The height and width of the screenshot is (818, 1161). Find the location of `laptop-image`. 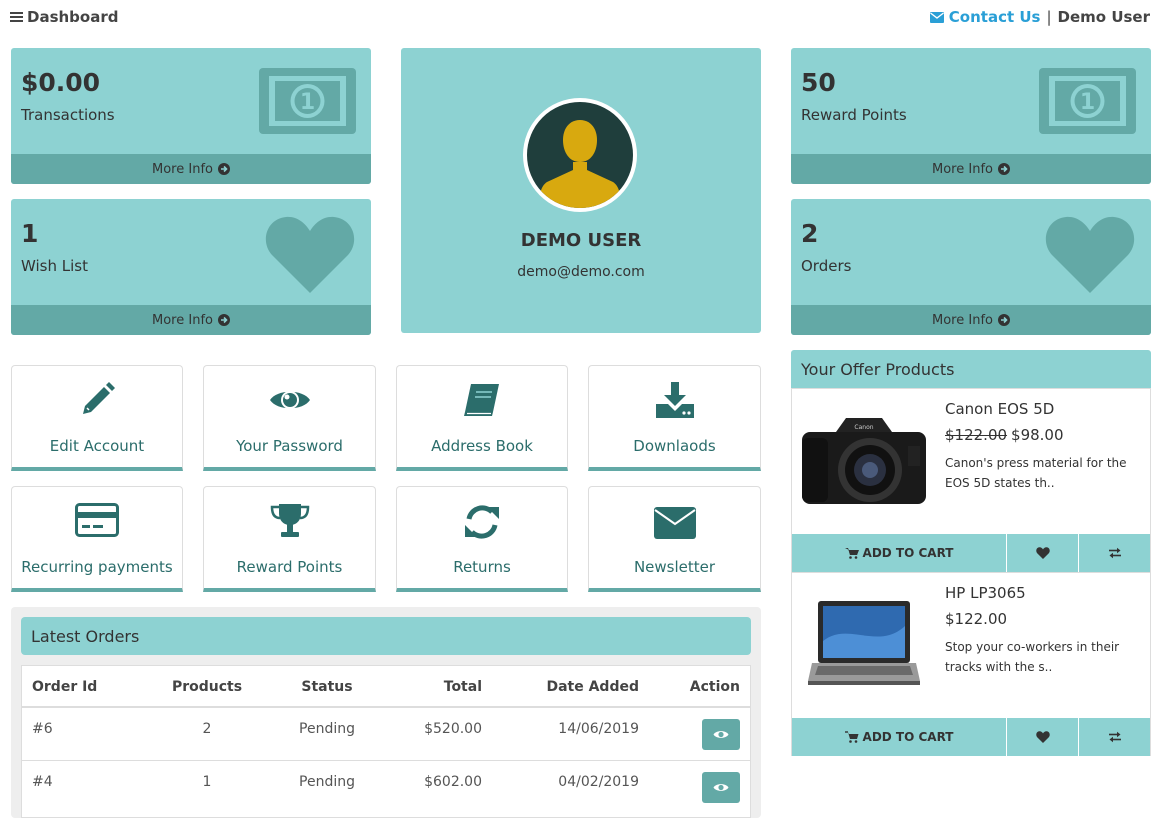

laptop-image is located at coordinates (864, 645).